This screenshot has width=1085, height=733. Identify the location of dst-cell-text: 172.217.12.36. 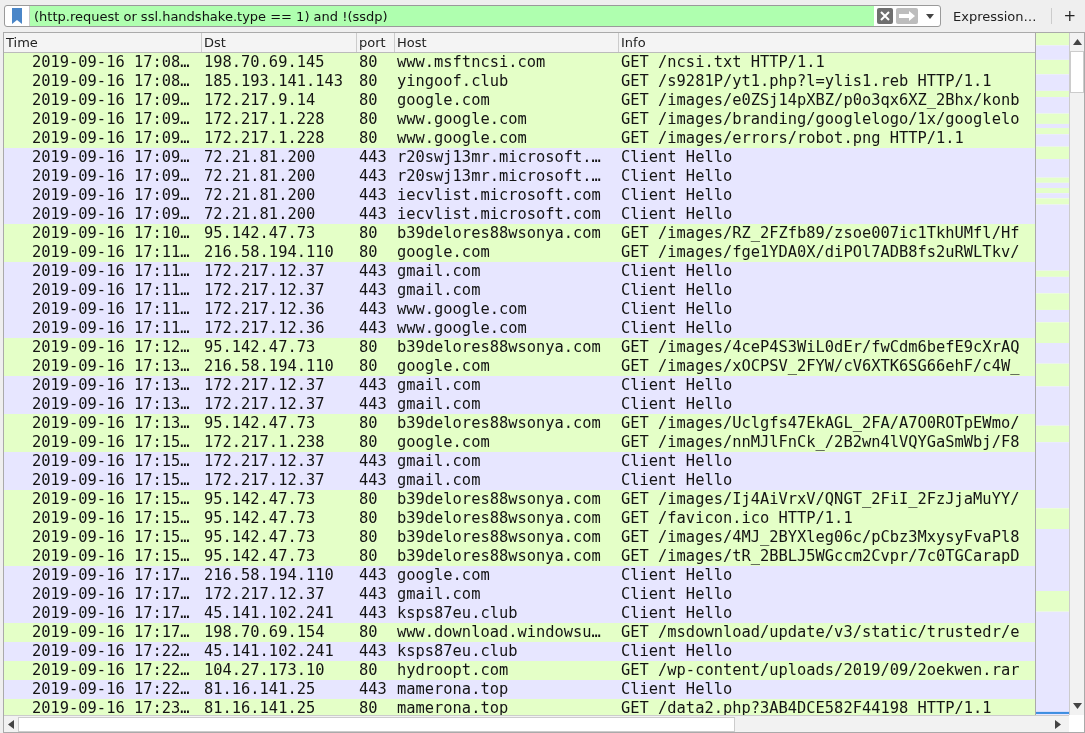
(264, 328).